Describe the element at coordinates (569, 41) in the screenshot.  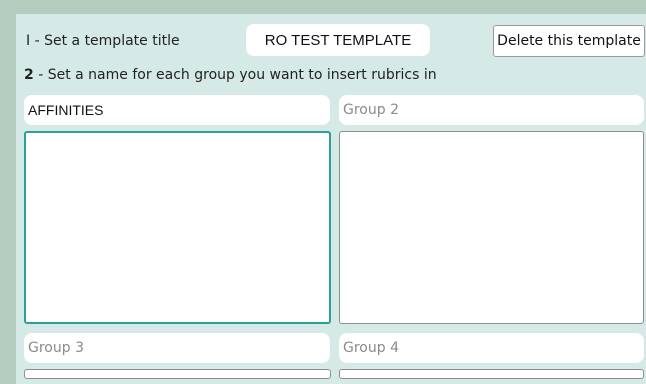
I see `delete-template-button: Delete this template` at that location.